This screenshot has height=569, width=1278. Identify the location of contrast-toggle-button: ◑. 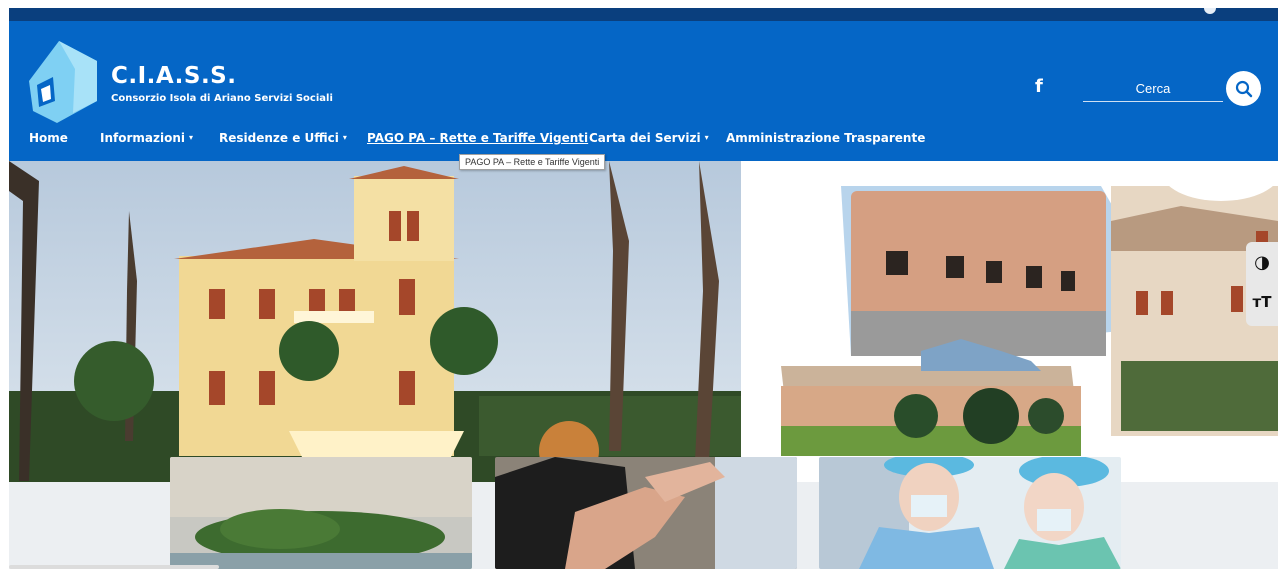
(1262, 262).